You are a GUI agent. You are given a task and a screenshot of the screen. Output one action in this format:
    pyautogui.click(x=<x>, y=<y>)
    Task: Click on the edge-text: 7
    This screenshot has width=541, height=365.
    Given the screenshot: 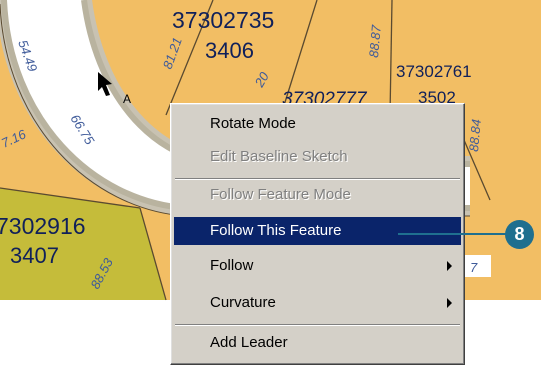 What is the action you would take?
    pyautogui.click(x=474, y=267)
    